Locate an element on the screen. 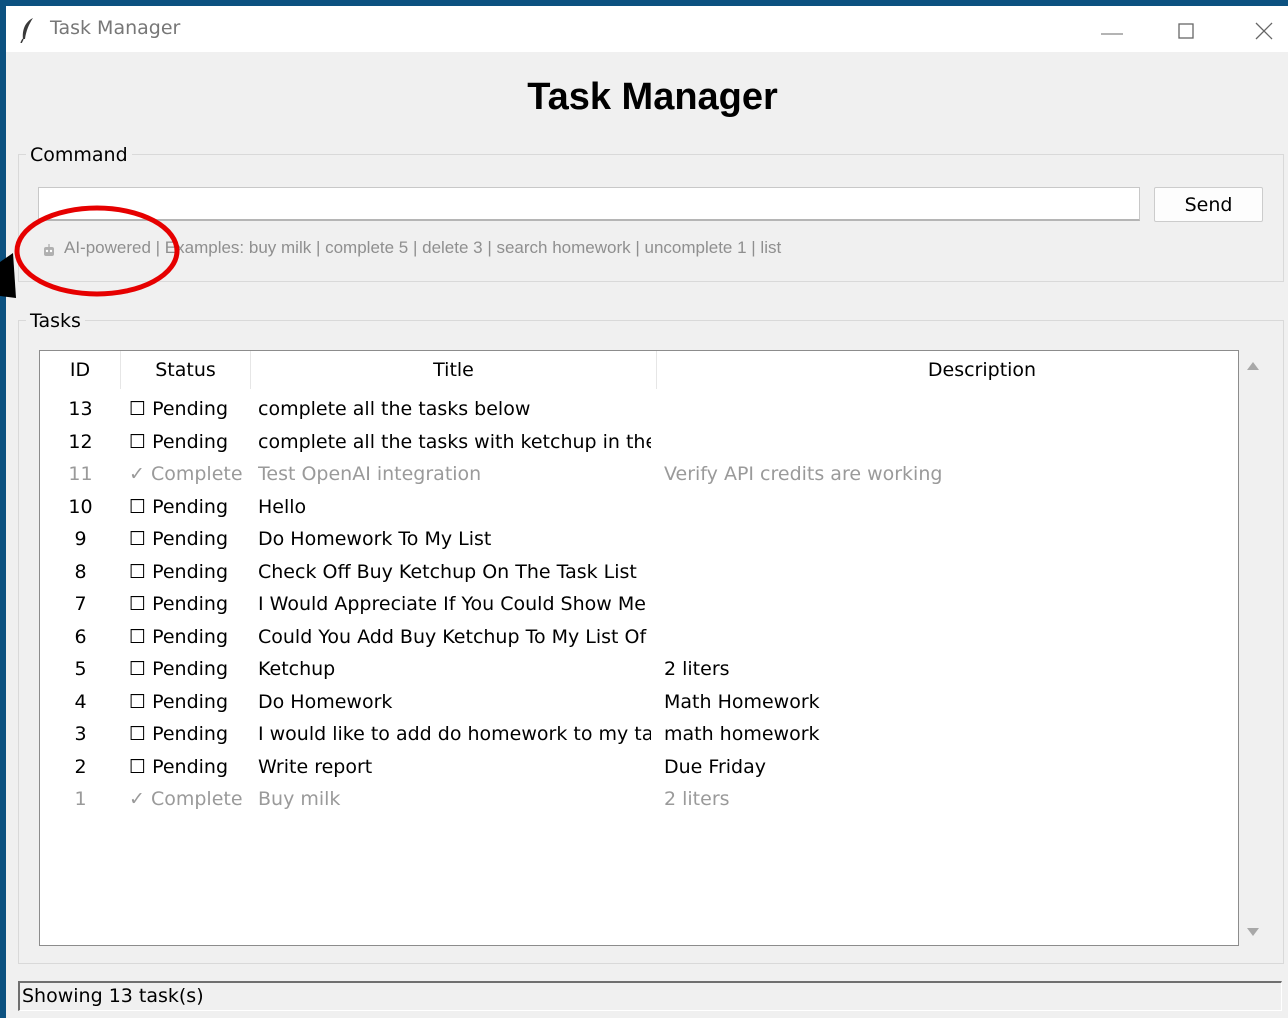 The image size is (1288, 1018). row-id: 3 is located at coordinates (80, 734).